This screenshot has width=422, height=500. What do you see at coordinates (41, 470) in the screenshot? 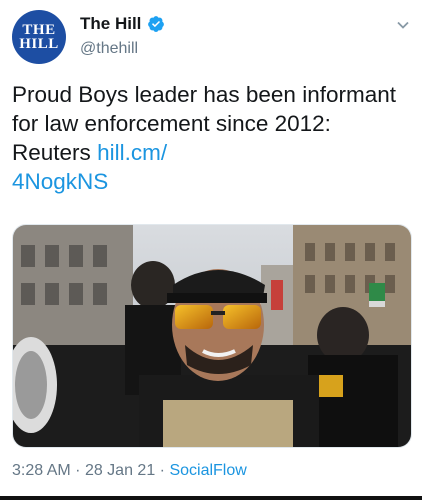
I see `tweet-time: 3:28 AM` at bounding box center [41, 470].